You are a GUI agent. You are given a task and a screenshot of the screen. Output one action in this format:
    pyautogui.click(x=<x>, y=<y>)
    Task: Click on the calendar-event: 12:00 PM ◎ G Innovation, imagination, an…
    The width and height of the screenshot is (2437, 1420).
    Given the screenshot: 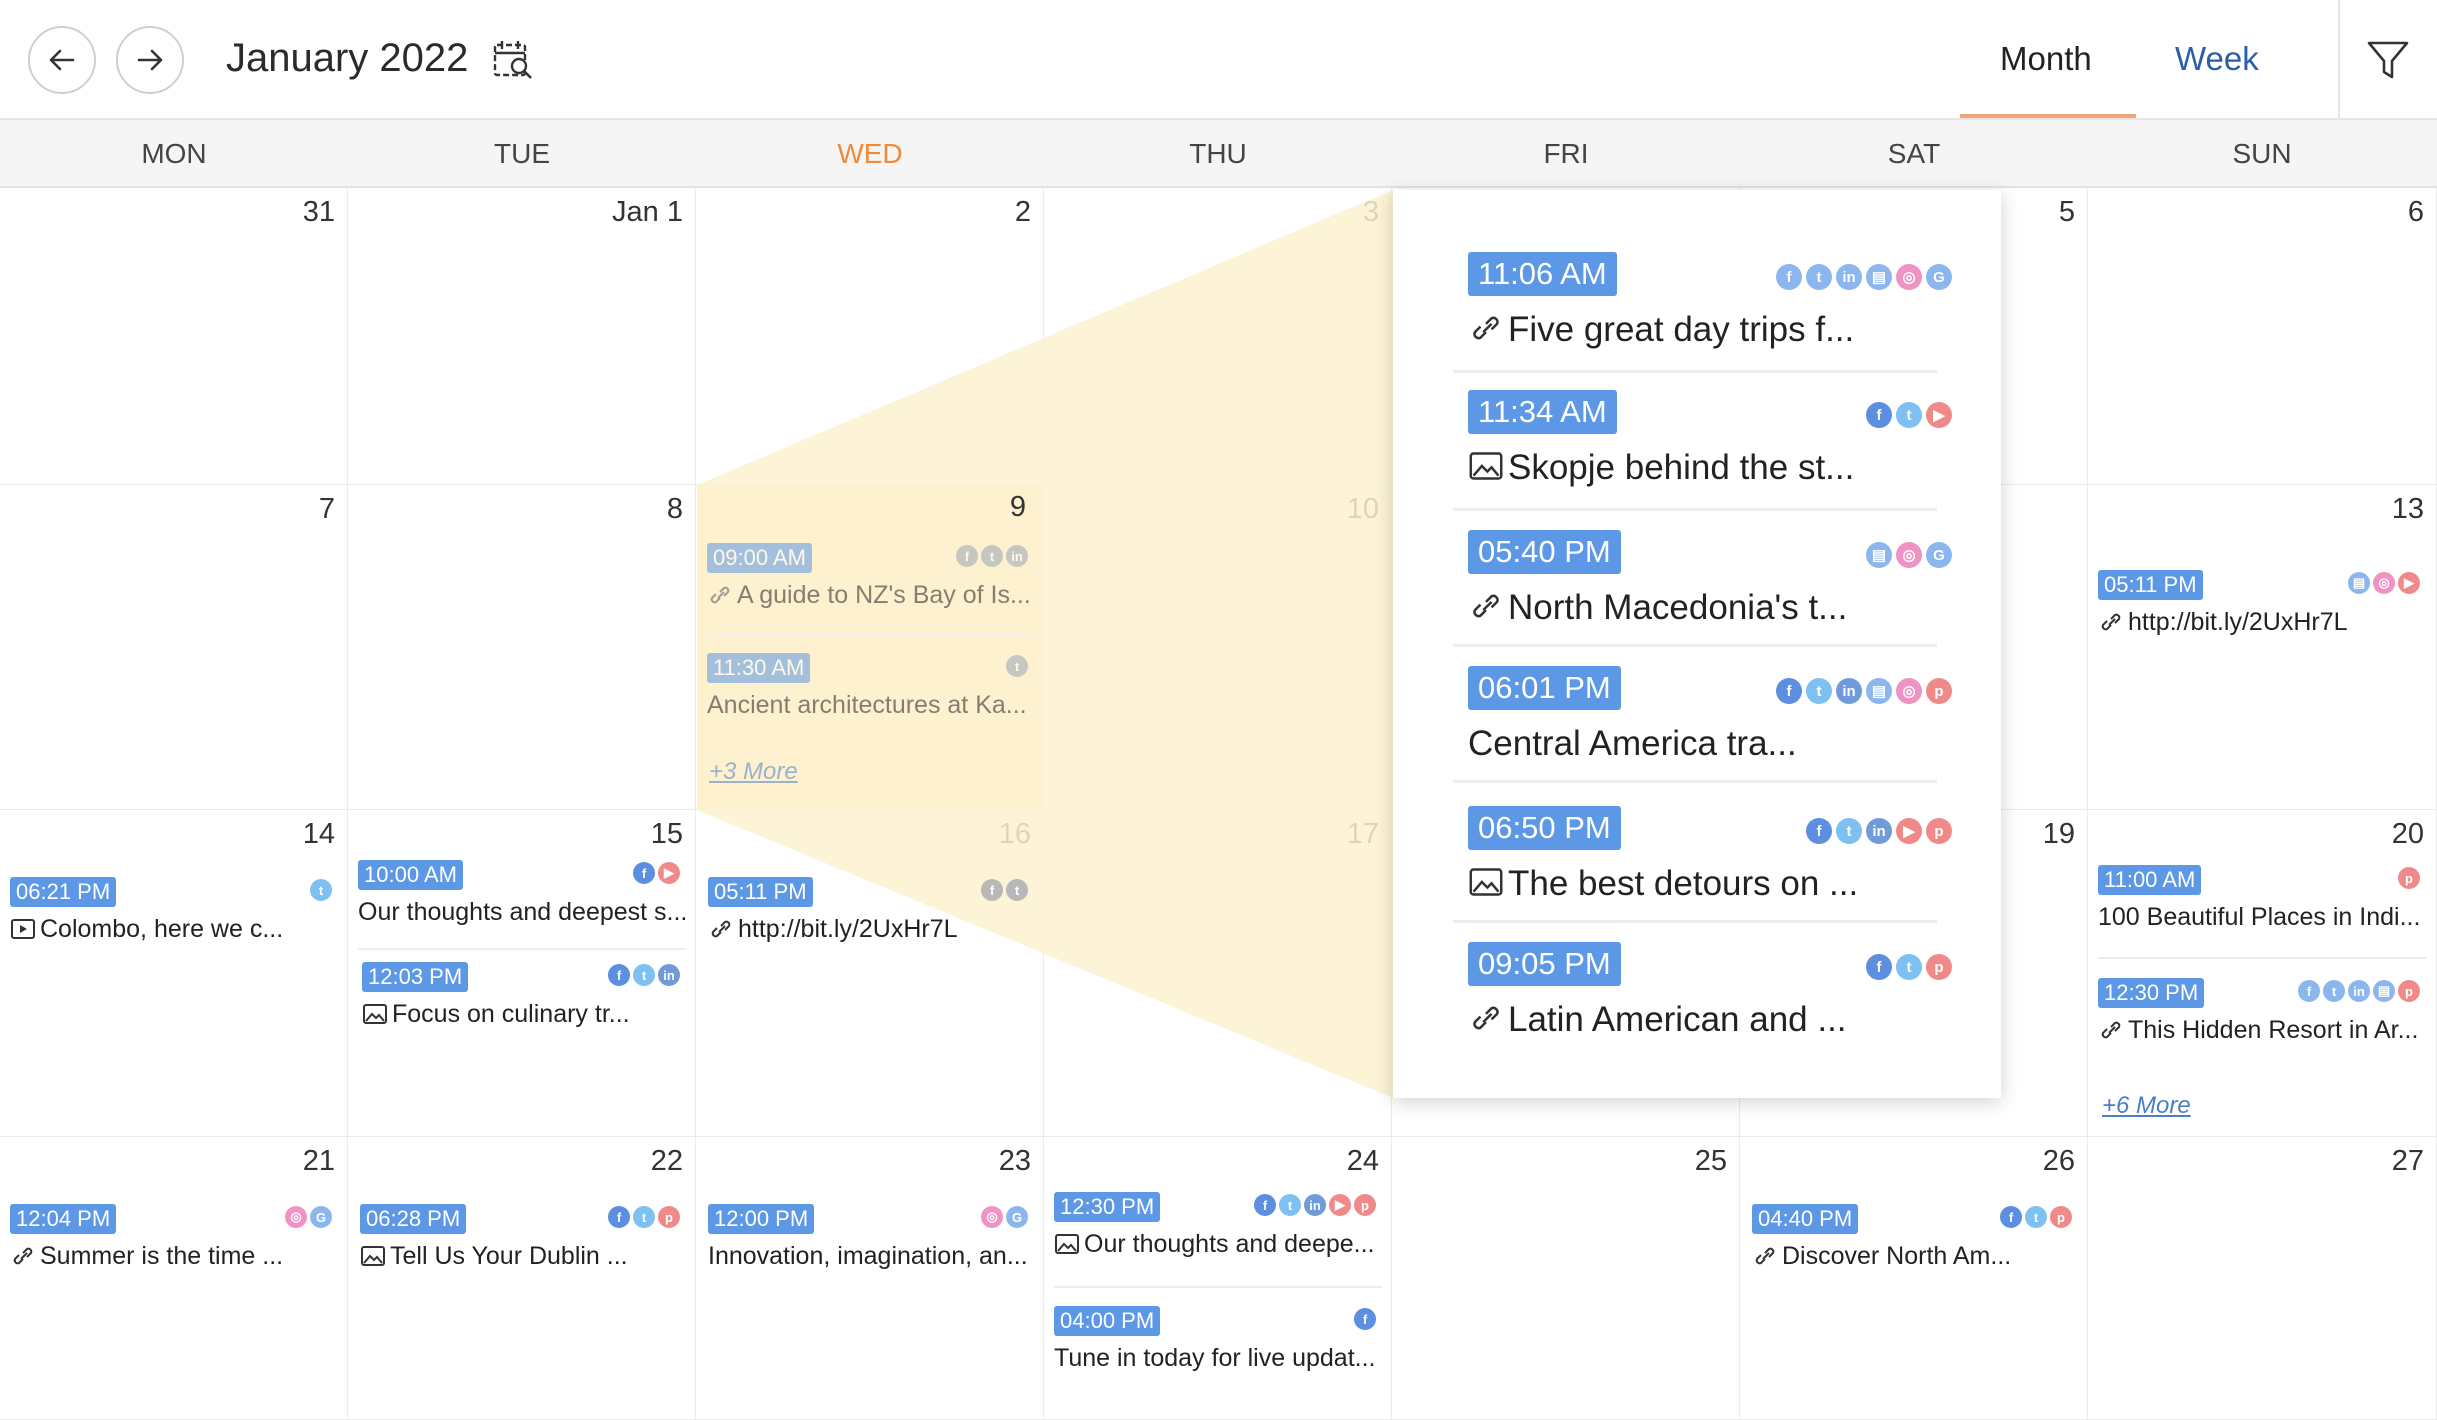 What is the action you would take?
    pyautogui.click(x=871, y=1237)
    